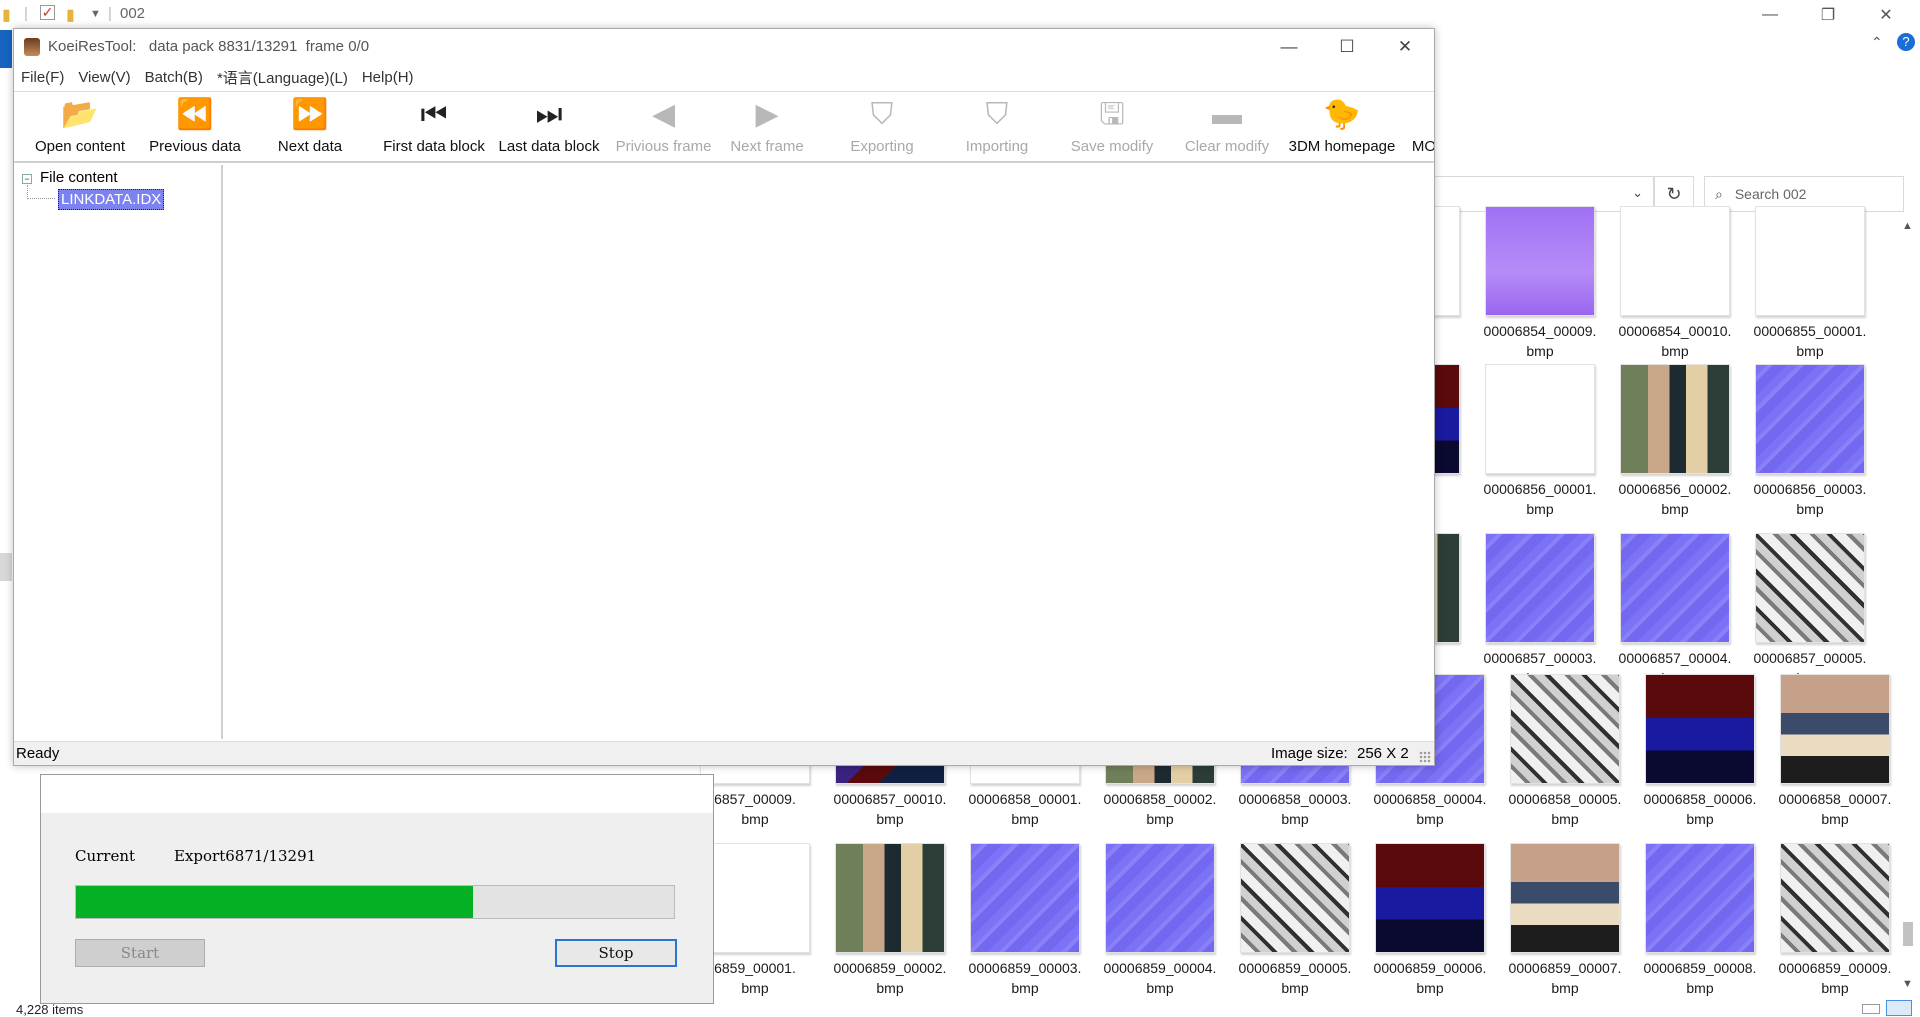 This screenshot has height=1017, width=1920. Describe the element at coordinates (1835, 799) in the screenshot. I see `file-name-line: 00006858_00007.` at that location.